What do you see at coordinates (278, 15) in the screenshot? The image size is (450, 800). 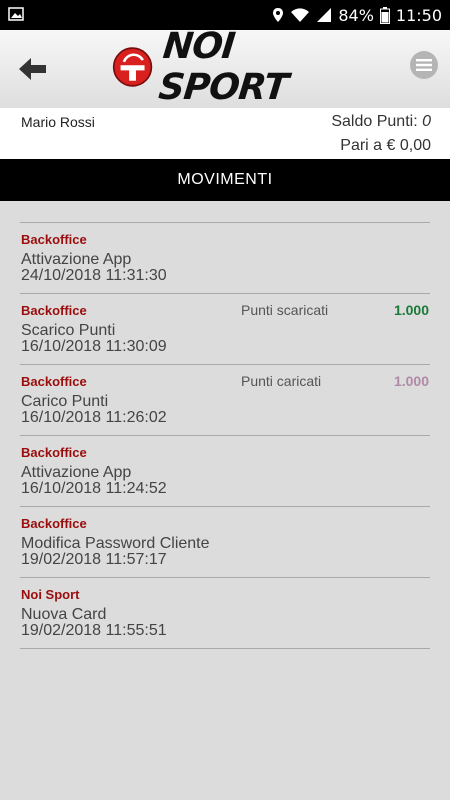 I see `location-icon` at bounding box center [278, 15].